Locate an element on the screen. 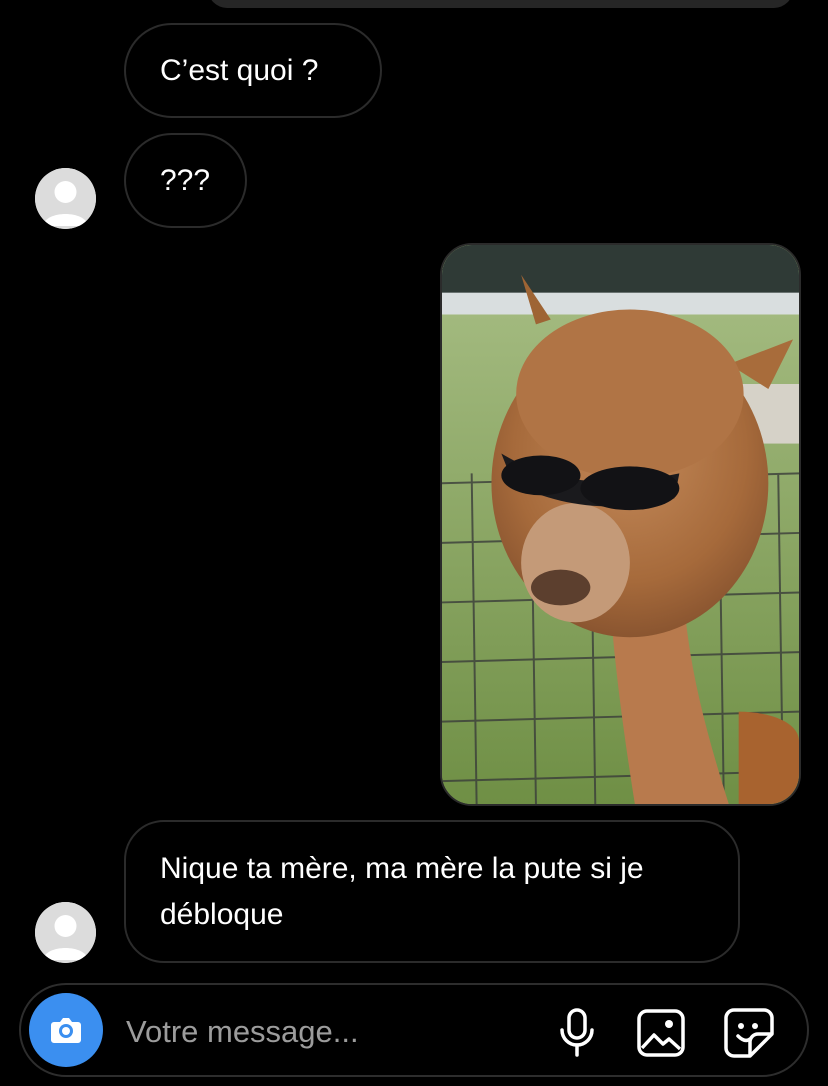  microphone-icon is located at coordinates (577, 1032).